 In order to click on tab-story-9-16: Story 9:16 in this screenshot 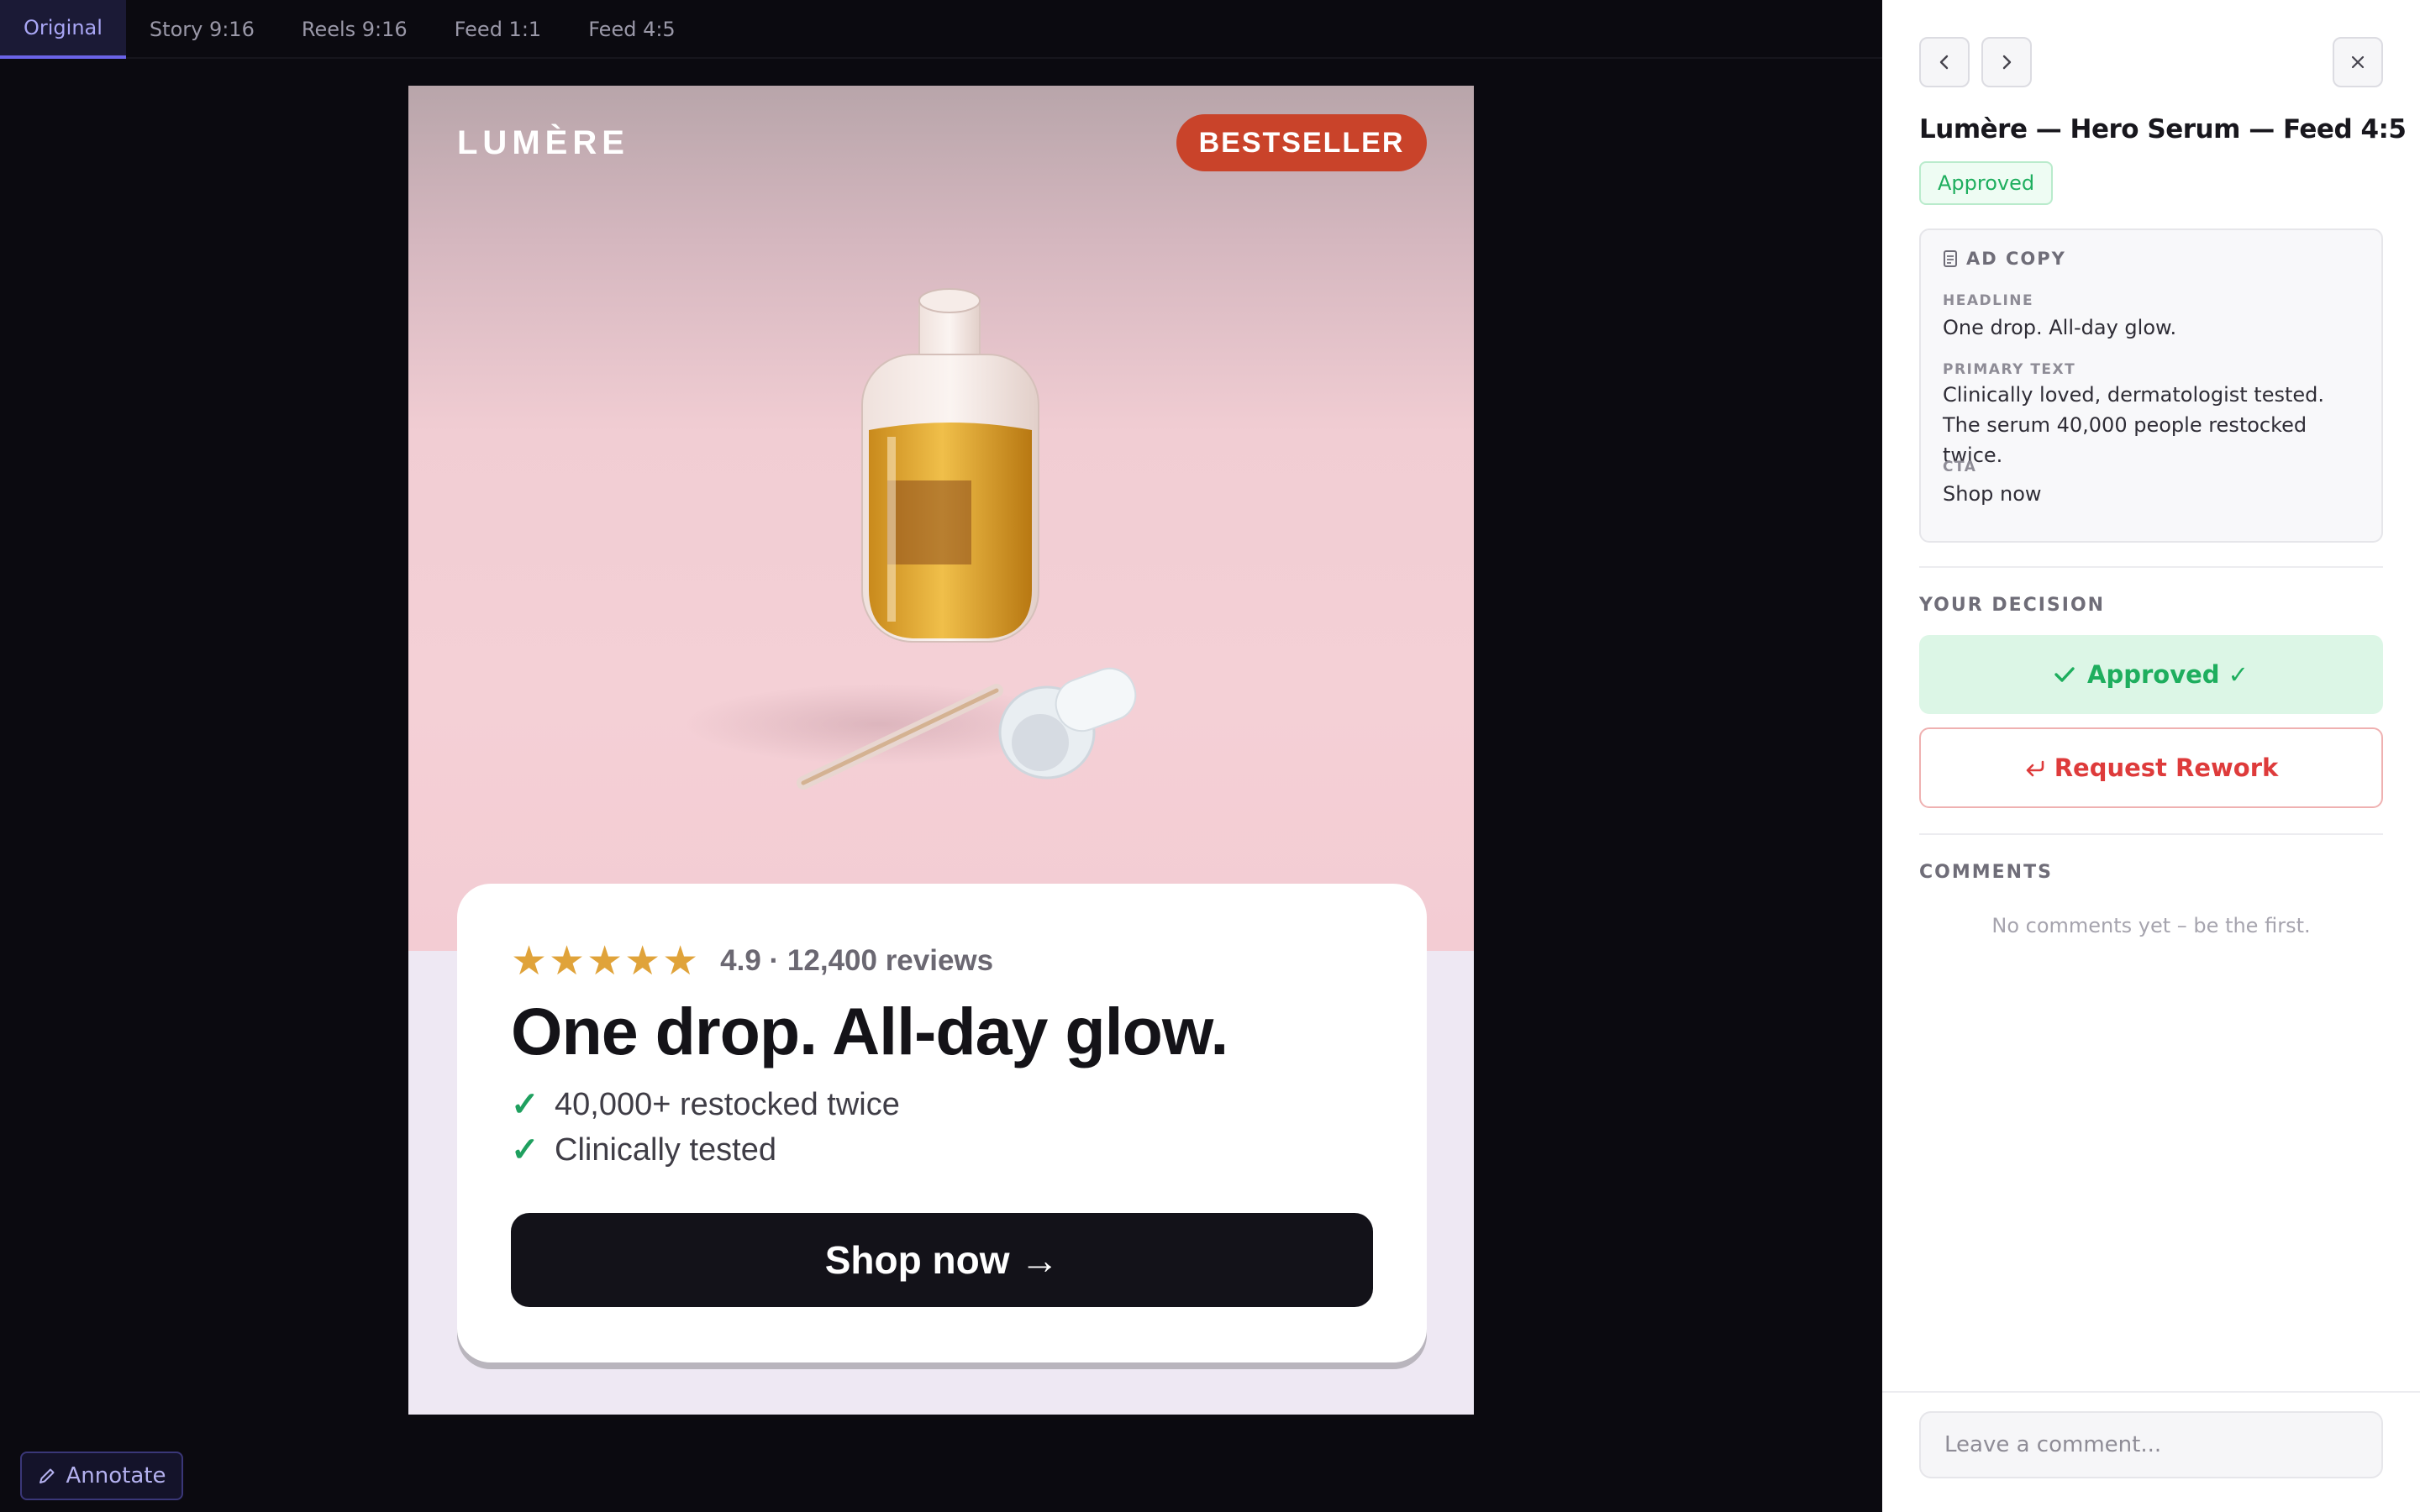, I will do `click(202, 29)`.